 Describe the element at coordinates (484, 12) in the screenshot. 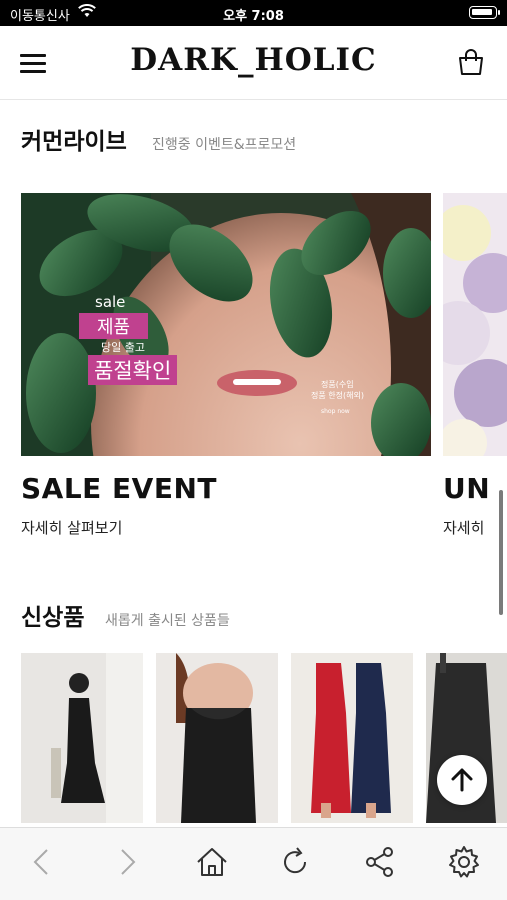

I see `battery-icon` at that location.